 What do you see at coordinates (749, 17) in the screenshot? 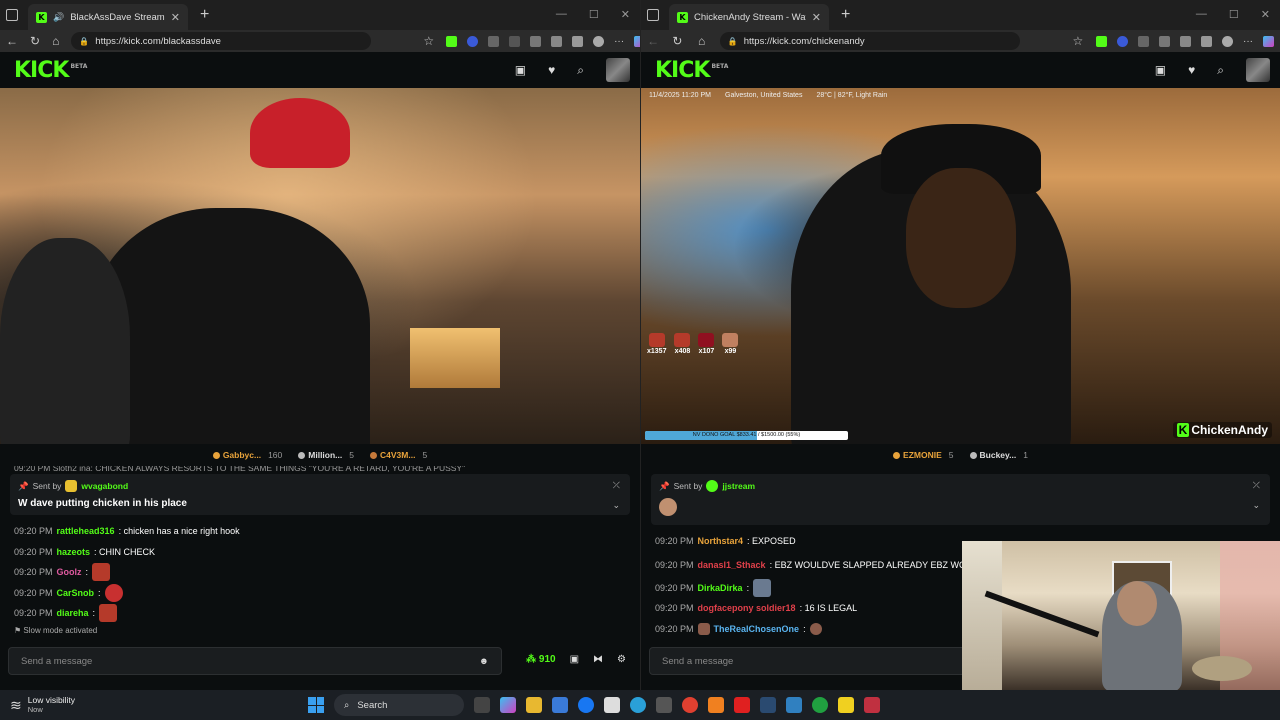
I see `browser-tab: K ChickenAndy Stream - Watch ✕` at bounding box center [749, 17].